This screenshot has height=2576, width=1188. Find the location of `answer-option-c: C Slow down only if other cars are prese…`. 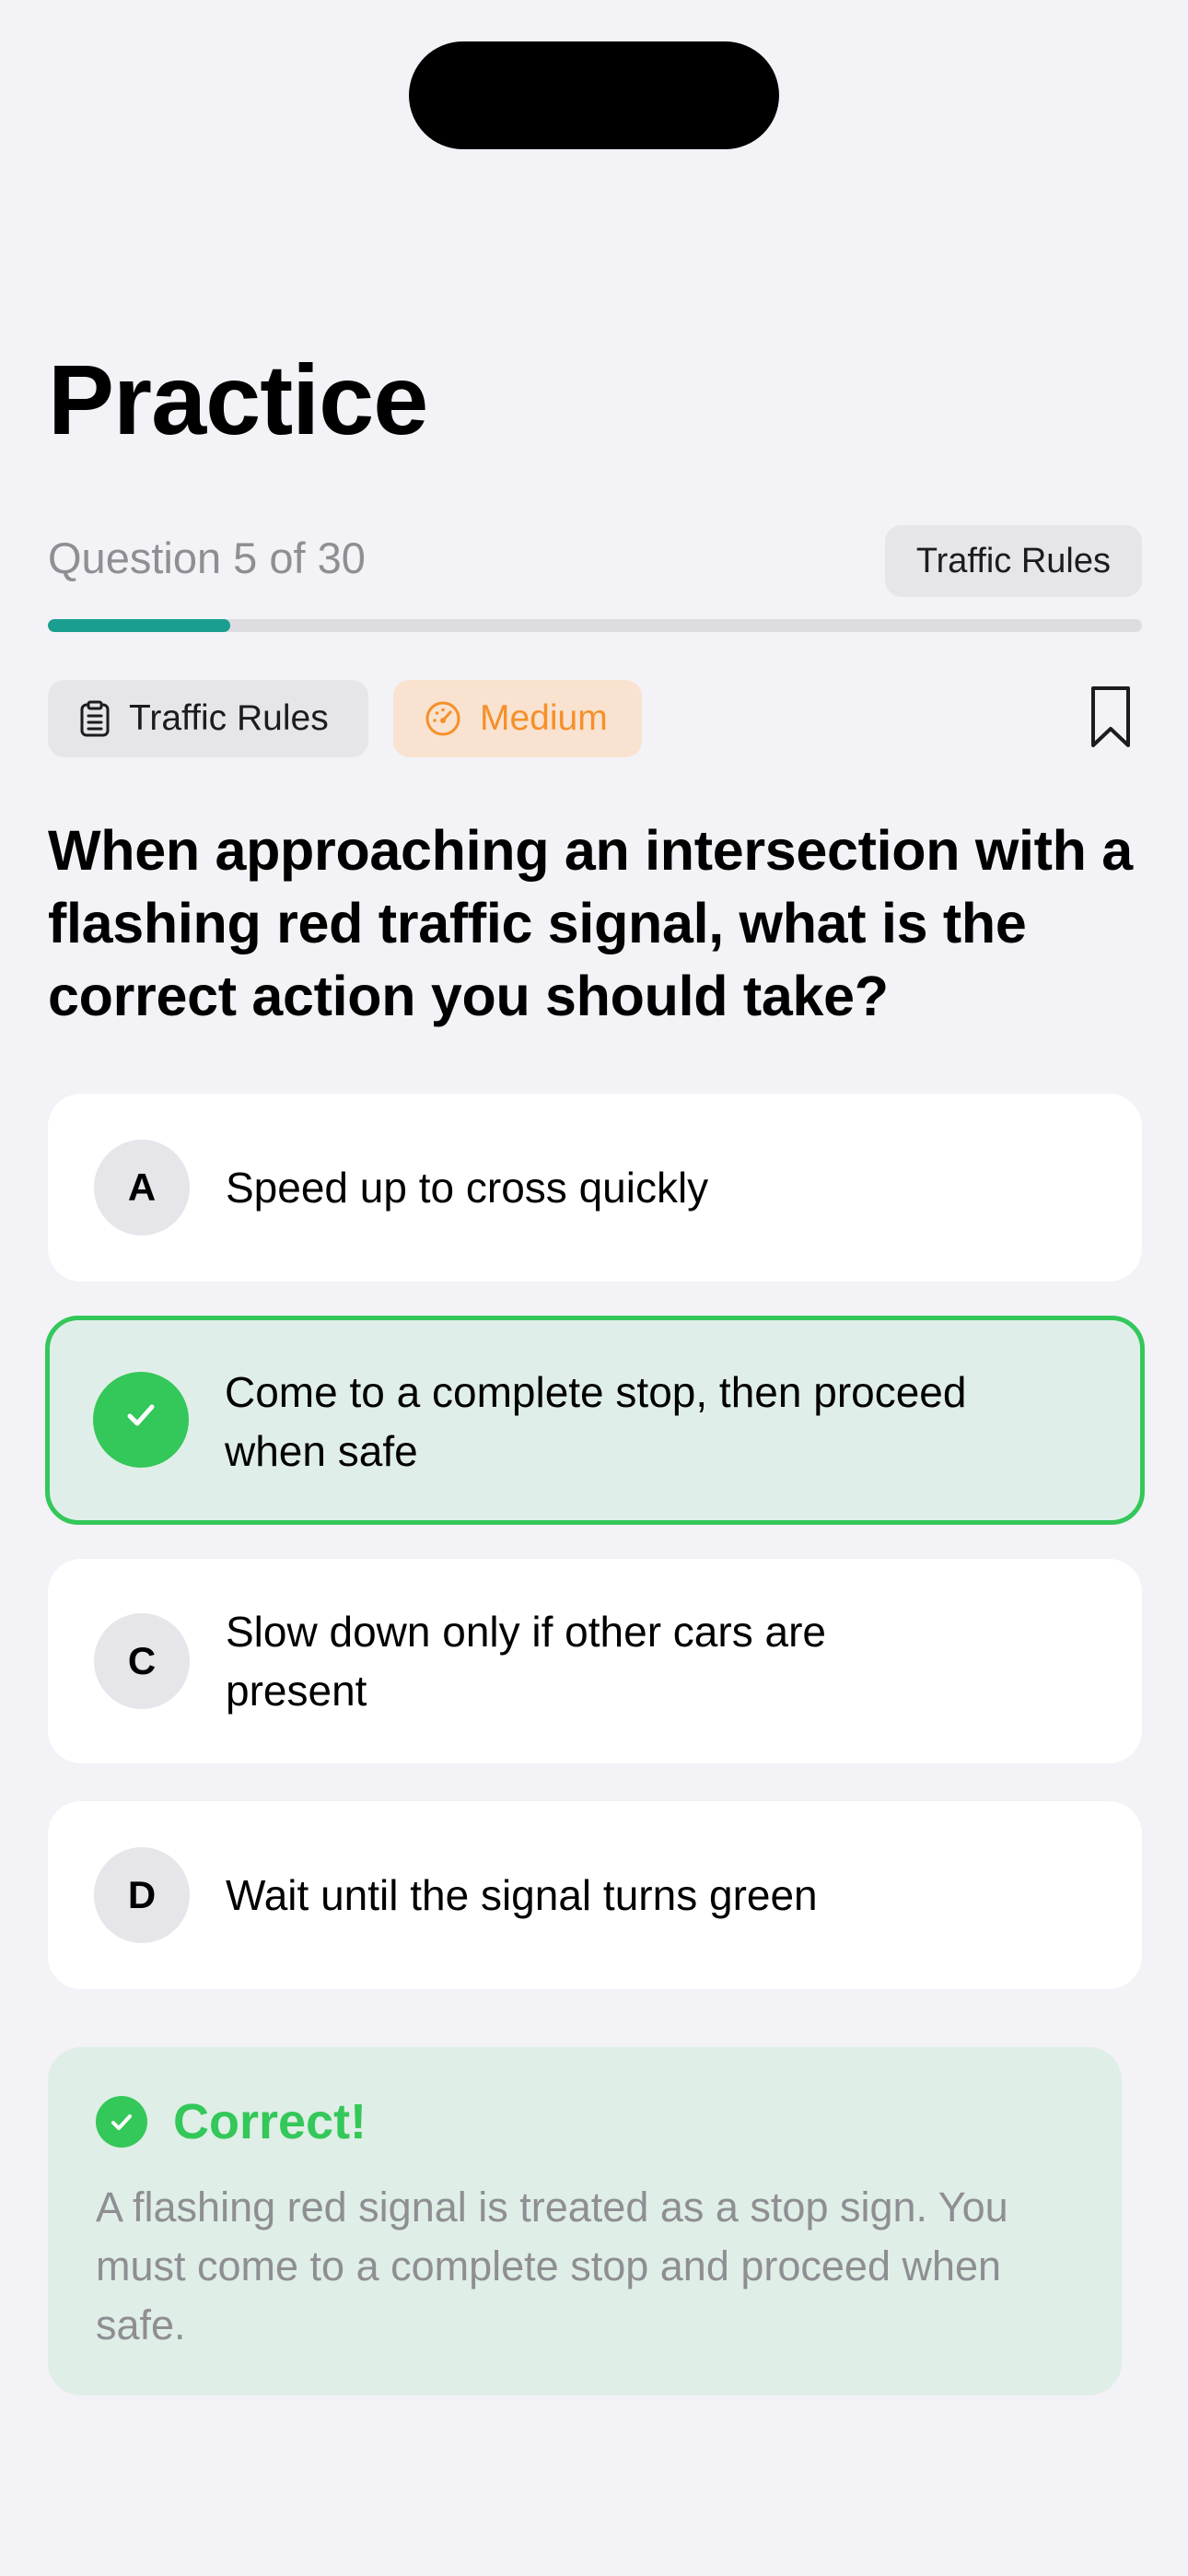

answer-option-c: C Slow down only if other cars are prese… is located at coordinates (595, 1661).